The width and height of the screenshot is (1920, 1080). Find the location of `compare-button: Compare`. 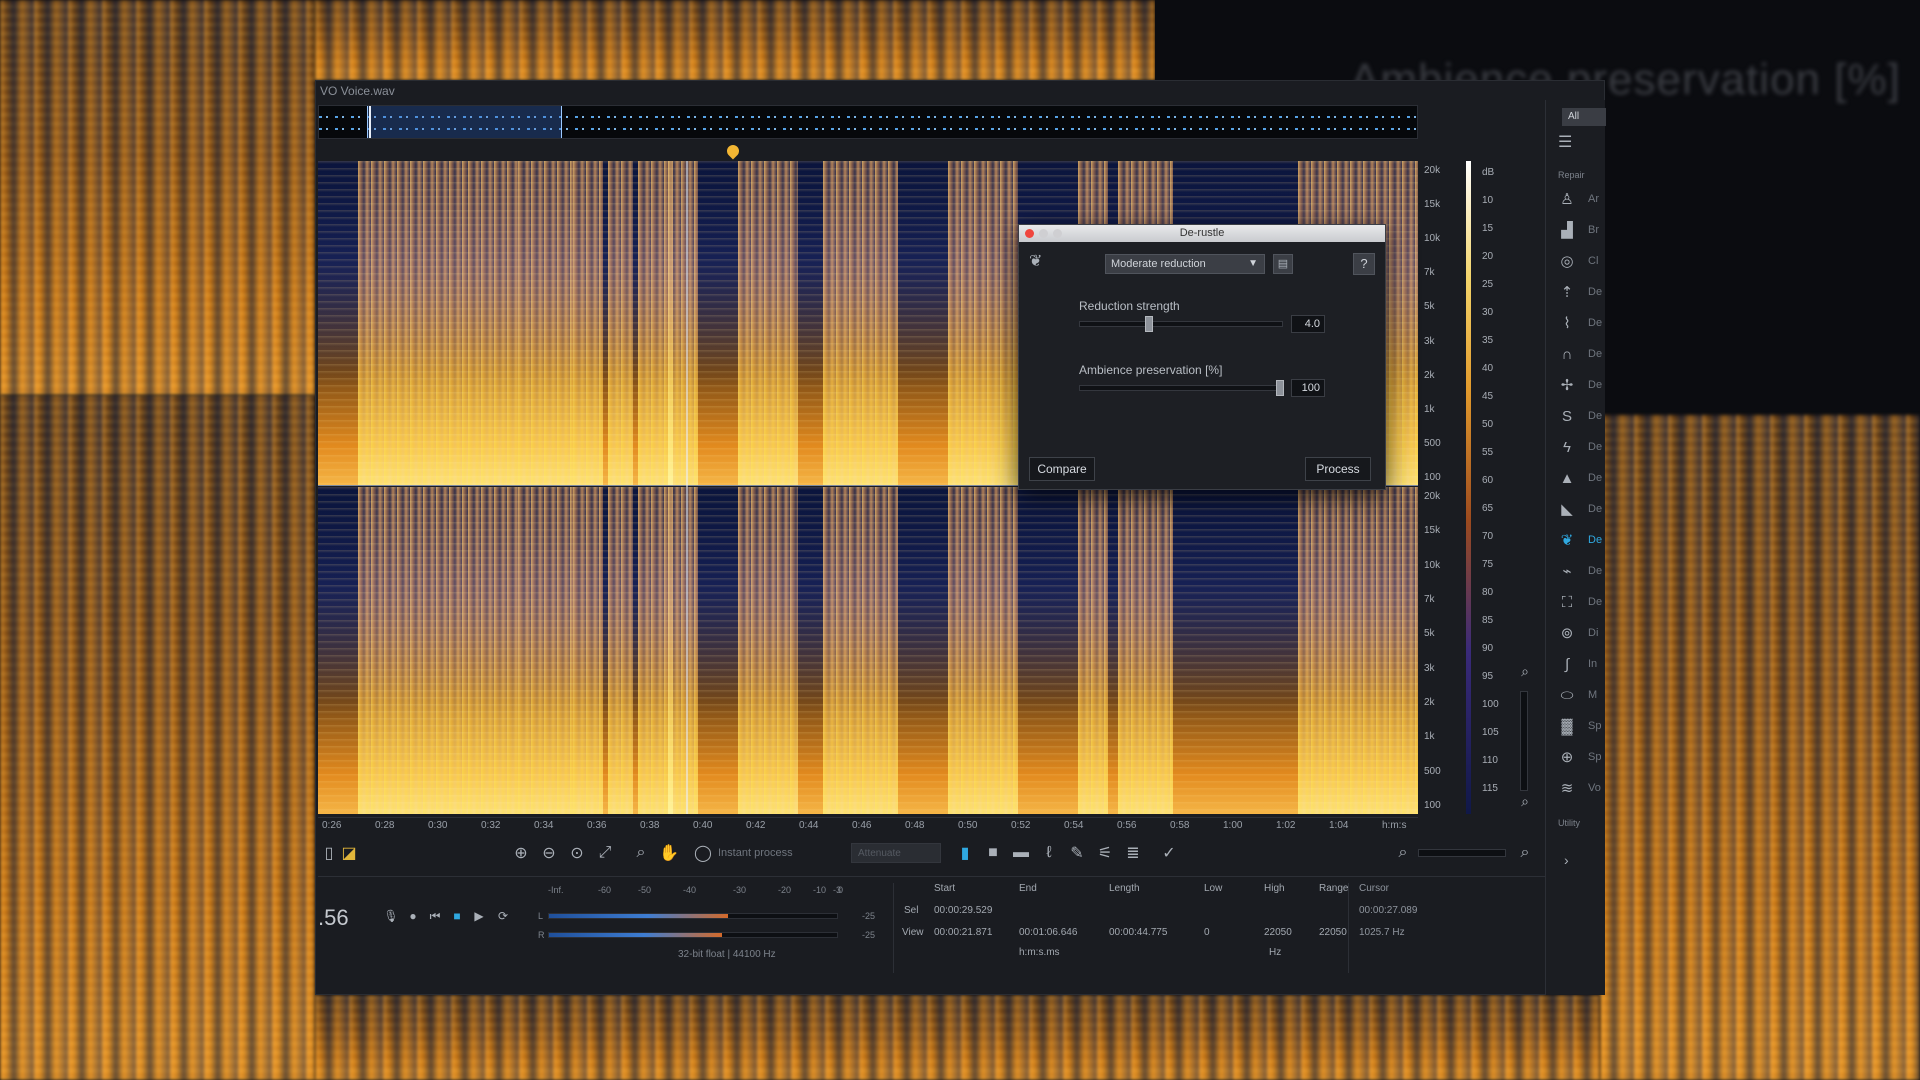

compare-button: Compare is located at coordinates (1062, 469).